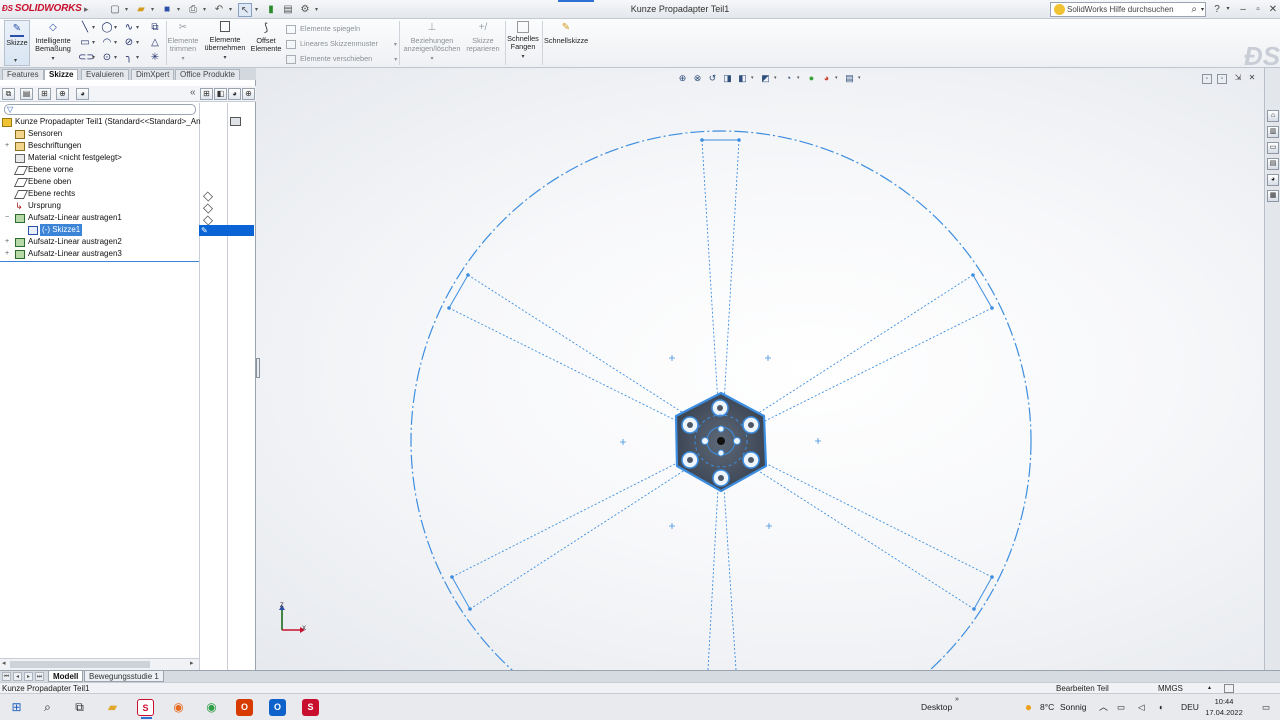 Image resolution: width=1280 pixels, height=720 pixels. What do you see at coordinates (99, 254) in the screenshot?
I see `tree-item-aufsatz3: + Aufsatz-Linear austragen3` at bounding box center [99, 254].